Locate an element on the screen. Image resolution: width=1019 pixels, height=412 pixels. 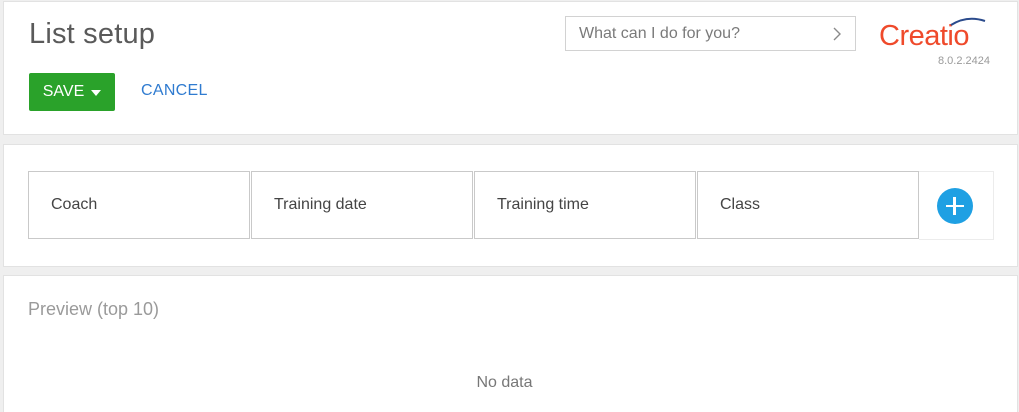
save-button: SAVE is located at coordinates (72, 92).